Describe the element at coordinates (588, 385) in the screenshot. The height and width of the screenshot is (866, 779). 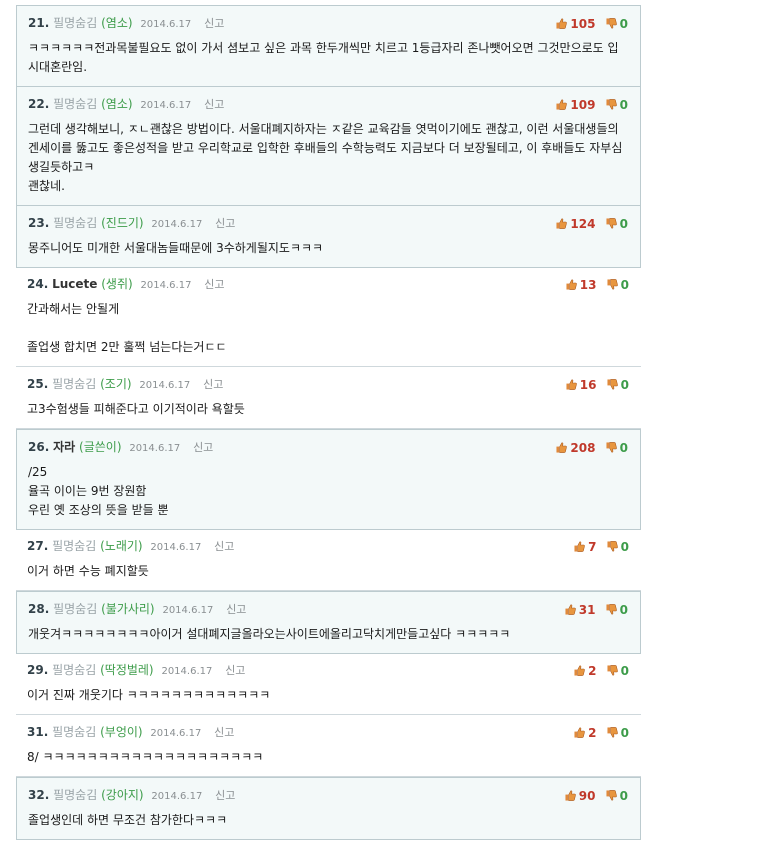
I see `upvote-count: 16` at that location.